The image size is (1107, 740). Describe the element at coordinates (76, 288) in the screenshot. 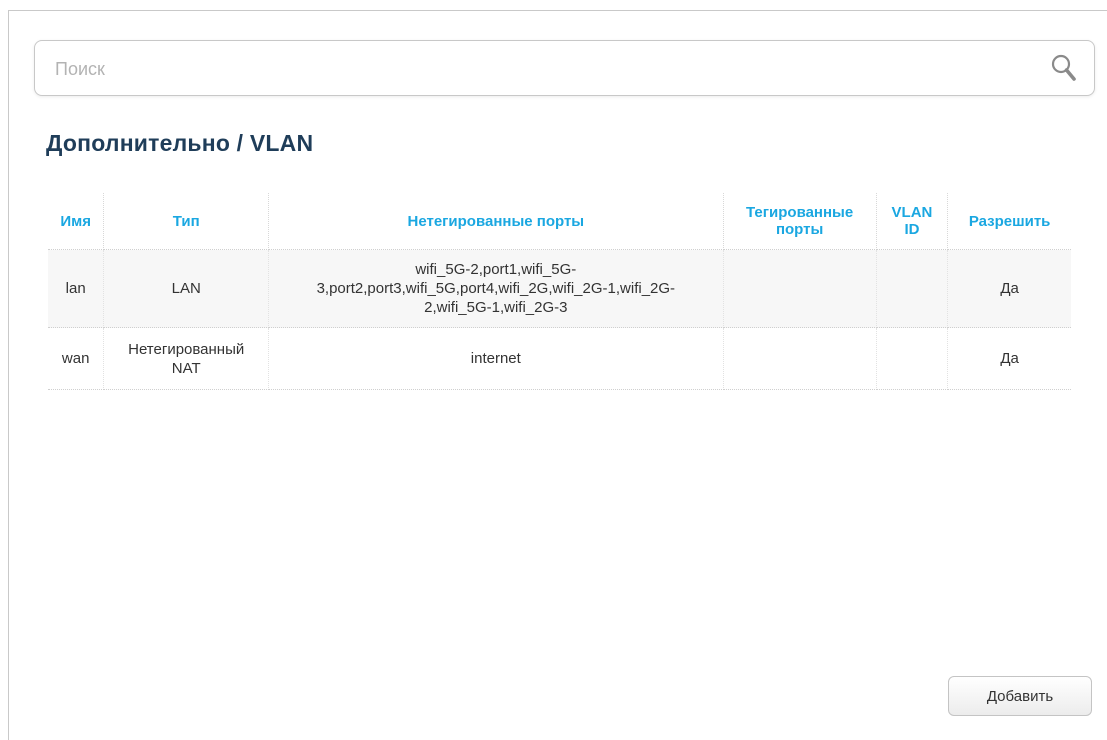

I see `cell-name: lan` at that location.